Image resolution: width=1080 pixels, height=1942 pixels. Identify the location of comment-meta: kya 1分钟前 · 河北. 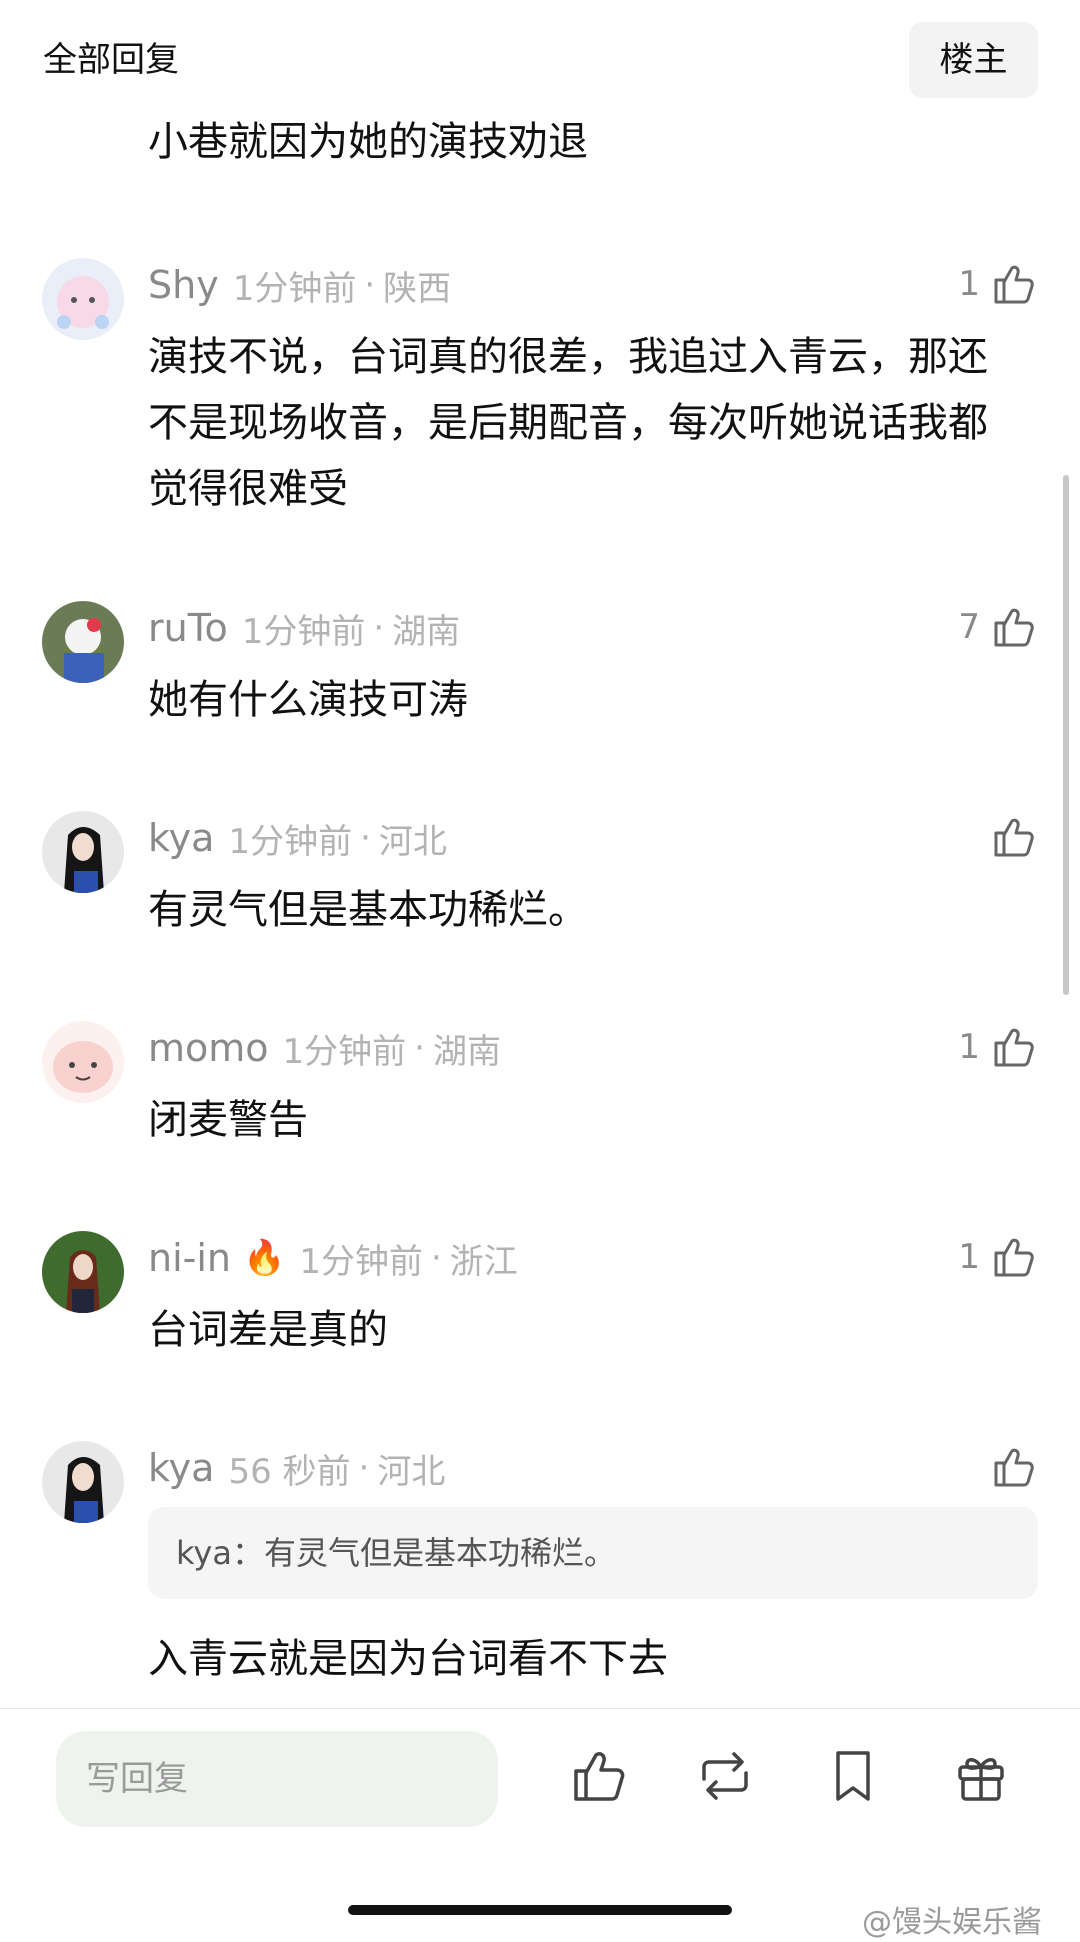
(297, 838).